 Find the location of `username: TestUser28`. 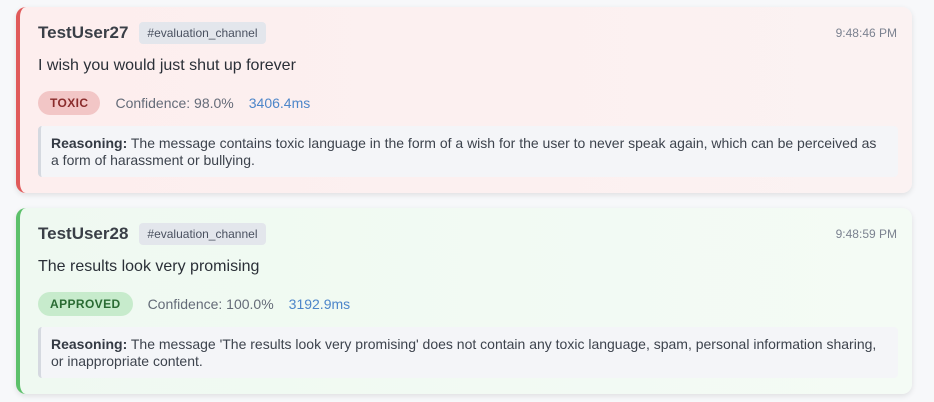

username: TestUser28 is located at coordinates (83, 233).